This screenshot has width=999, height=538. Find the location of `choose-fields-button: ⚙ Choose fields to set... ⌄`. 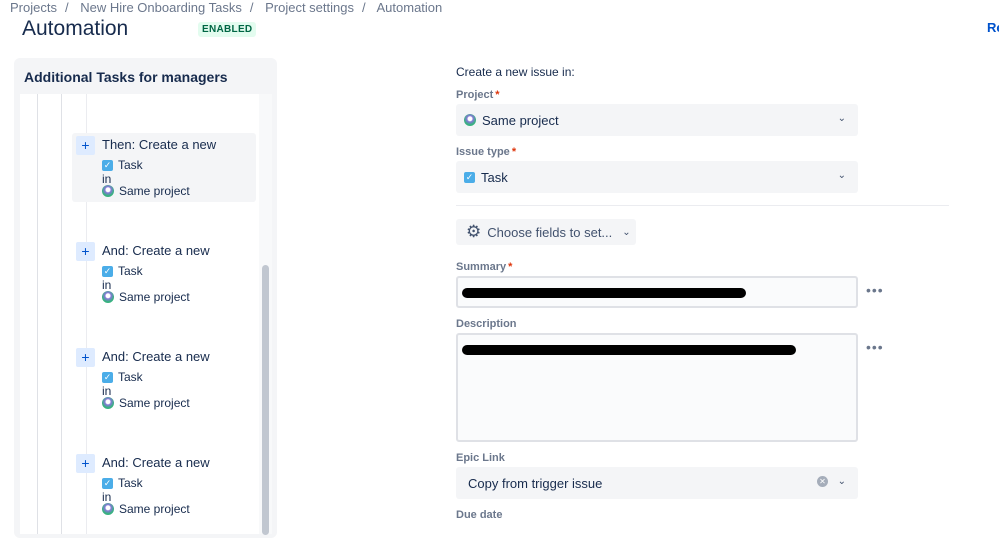

choose-fields-button: ⚙ Choose fields to set... ⌄ is located at coordinates (546, 232).